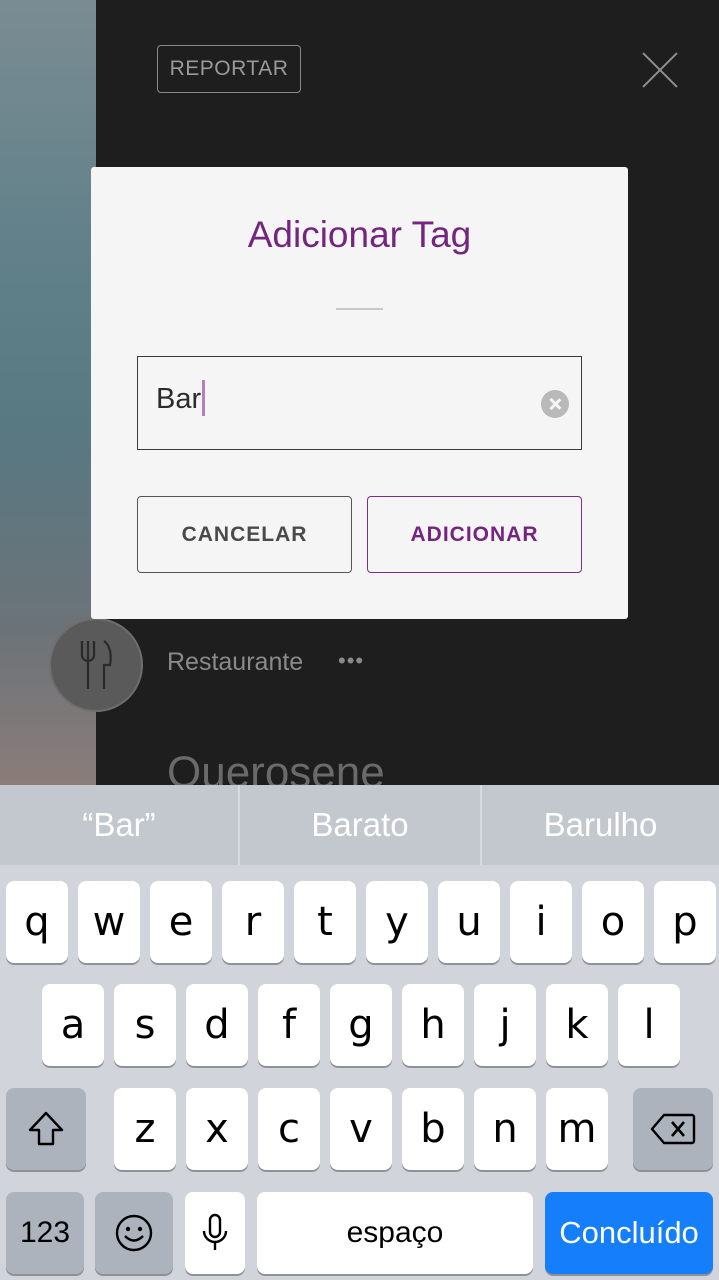  What do you see at coordinates (181, 398) in the screenshot?
I see `tag-input-value: Bar` at bounding box center [181, 398].